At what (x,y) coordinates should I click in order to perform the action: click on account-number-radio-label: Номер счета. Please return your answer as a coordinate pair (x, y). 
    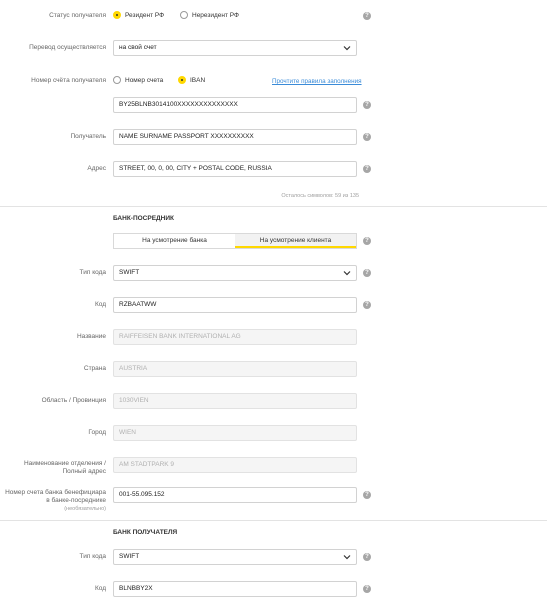
    Looking at the image, I should click on (144, 80).